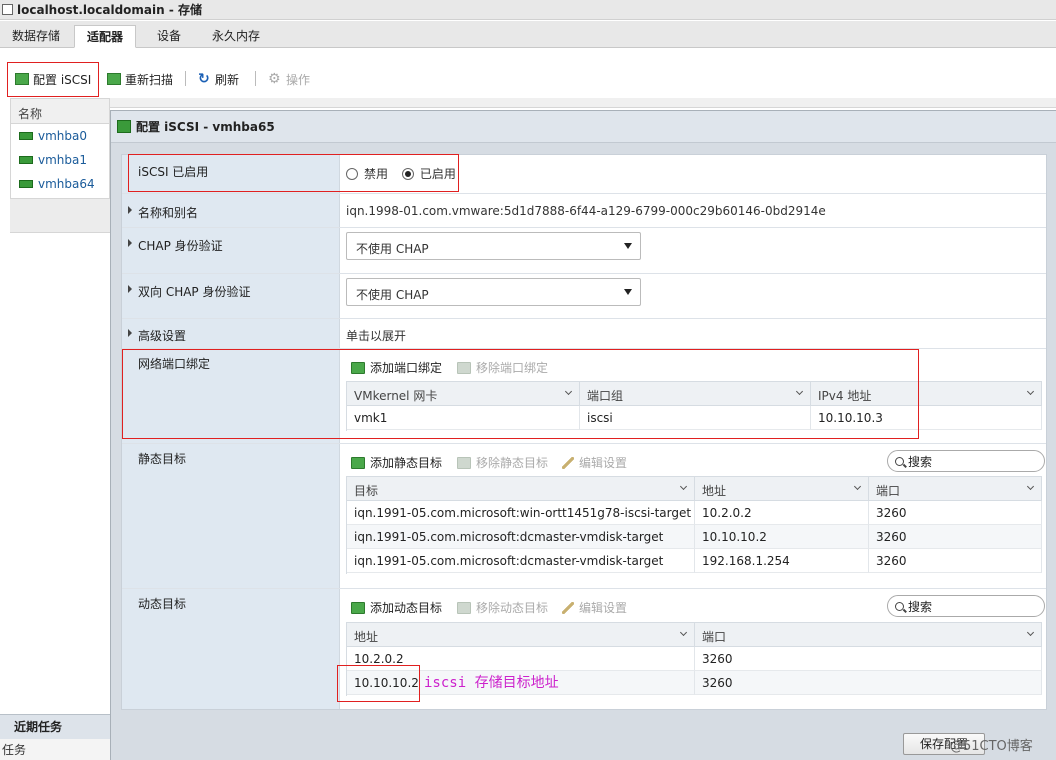  Describe the element at coordinates (205, 127) in the screenshot. I see `dialog-title: 配置 iSCSI - vmhba65` at that location.